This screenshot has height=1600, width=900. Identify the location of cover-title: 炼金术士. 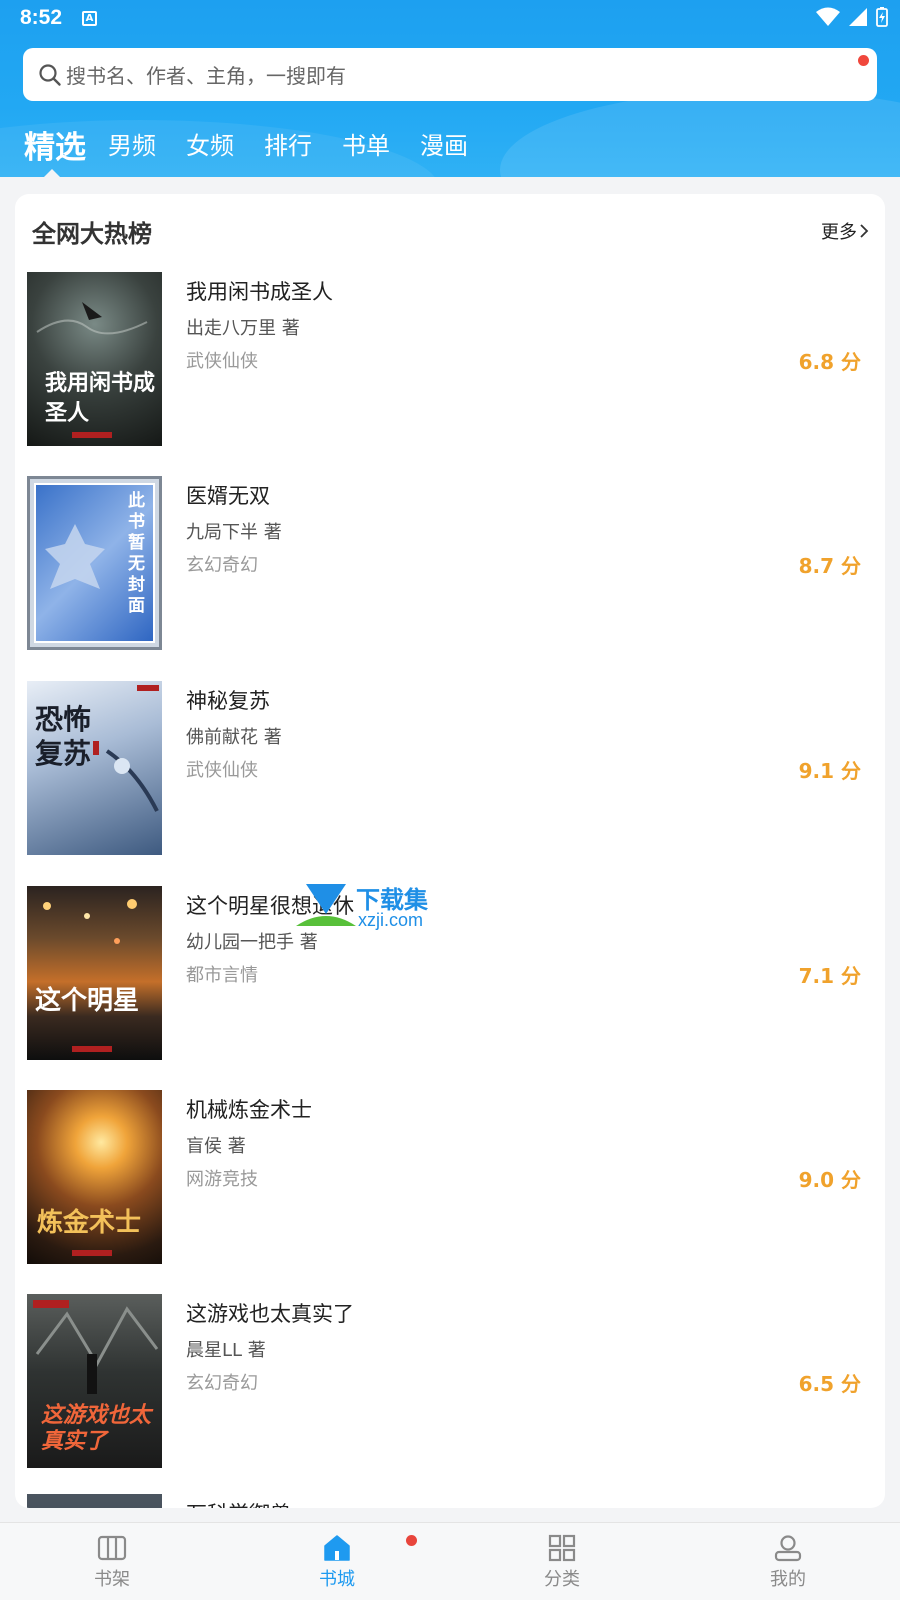
(89, 1223).